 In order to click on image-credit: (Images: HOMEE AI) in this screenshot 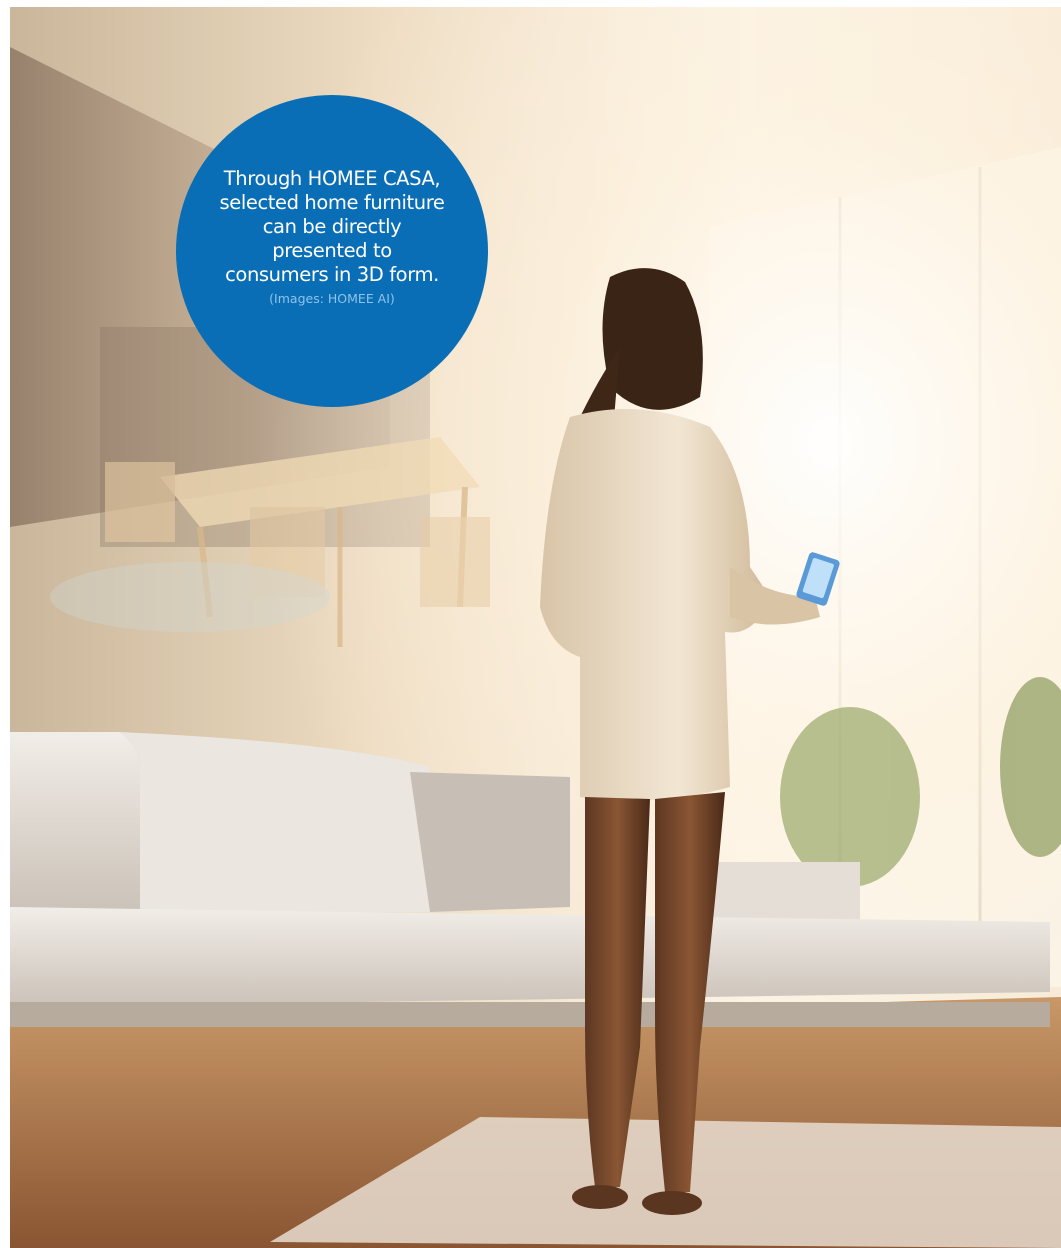, I will do `click(332, 298)`.